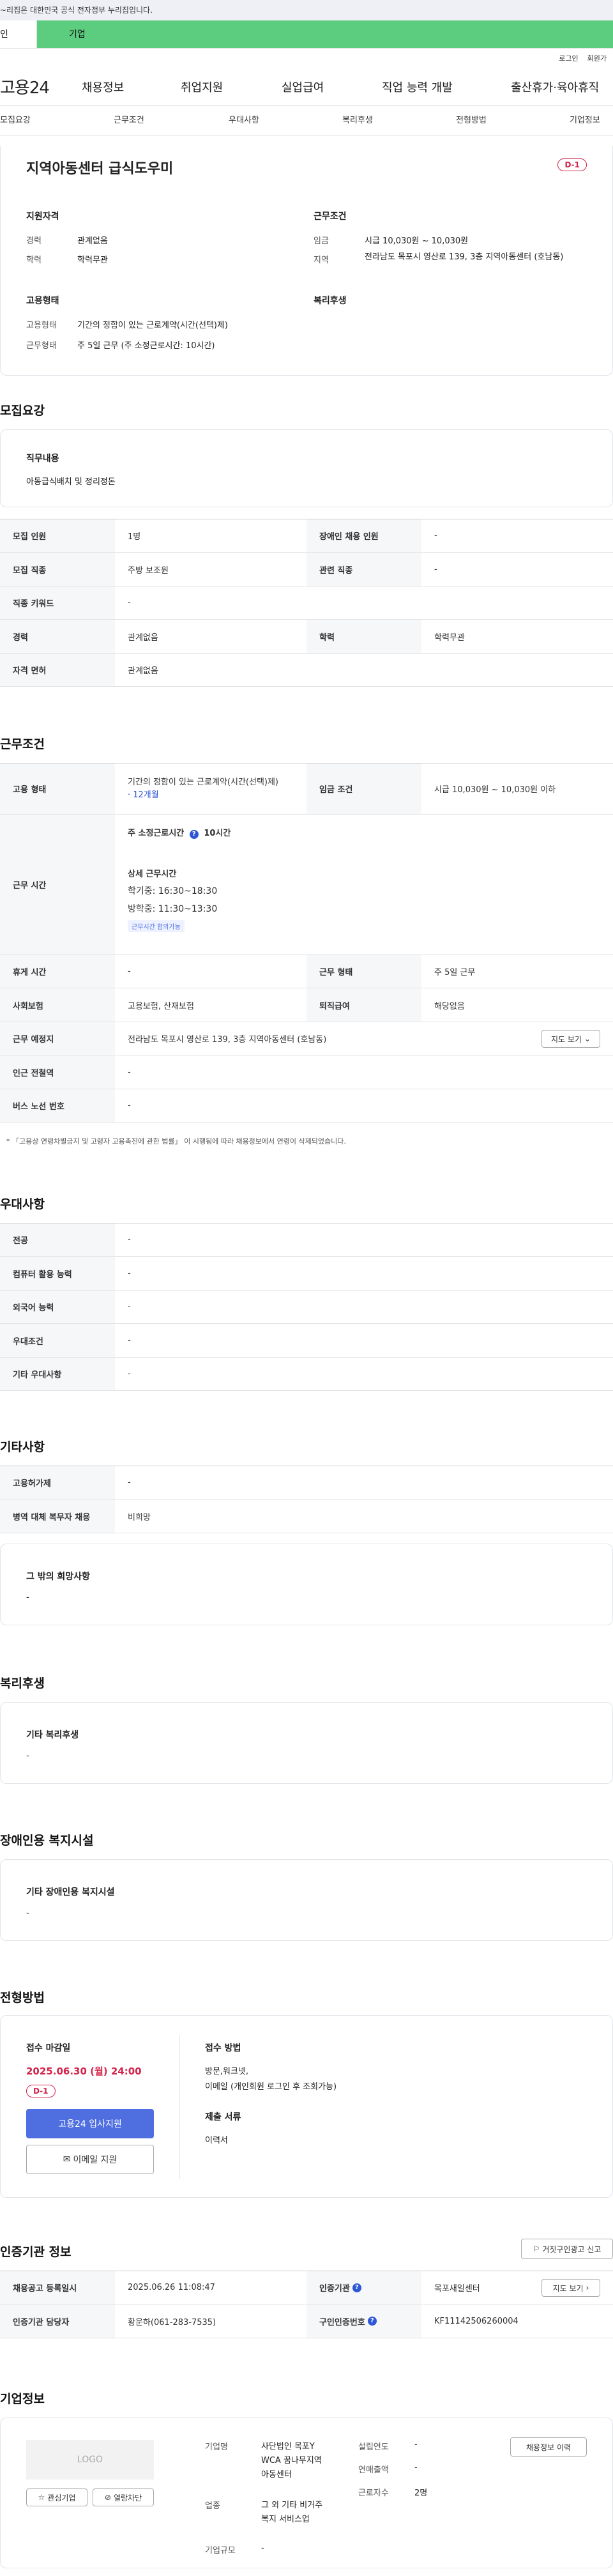  I want to click on gnb-menu-training: 직업 능력 개발, so click(417, 87).